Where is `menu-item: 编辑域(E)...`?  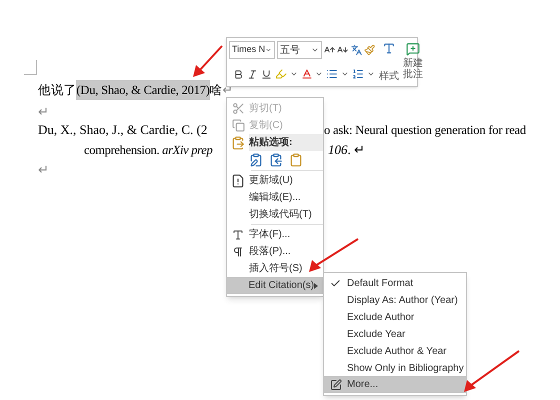 menu-item: 编辑域(E)... is located at coordinates (275, 197).